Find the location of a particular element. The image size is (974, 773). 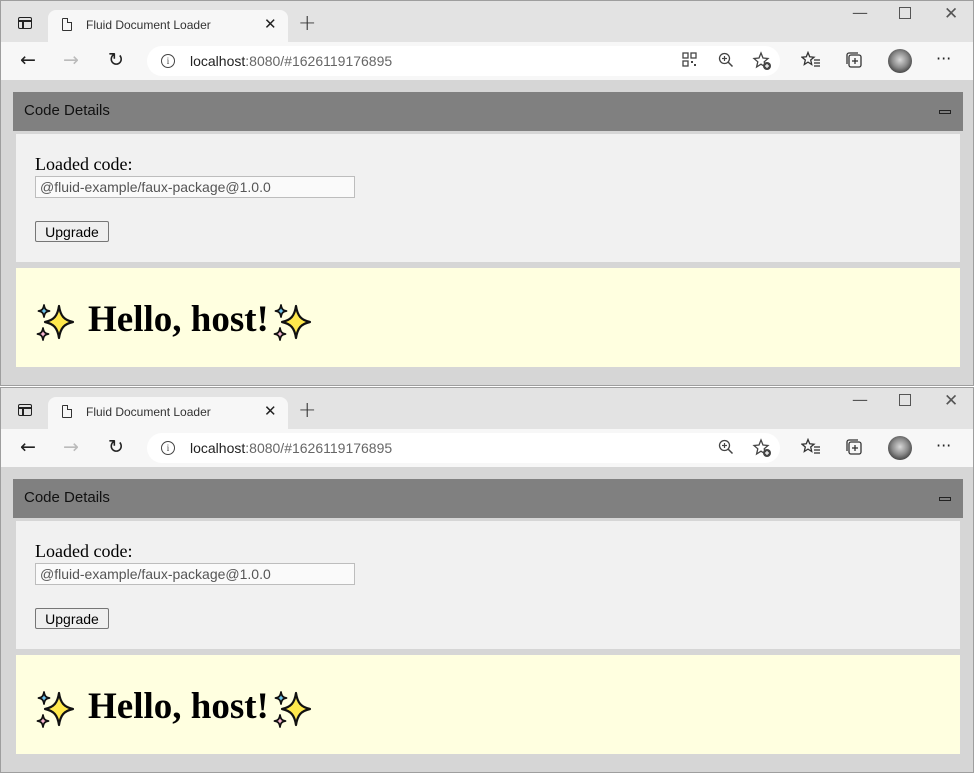

qr-code-icon is located at coordinates (689, 61).